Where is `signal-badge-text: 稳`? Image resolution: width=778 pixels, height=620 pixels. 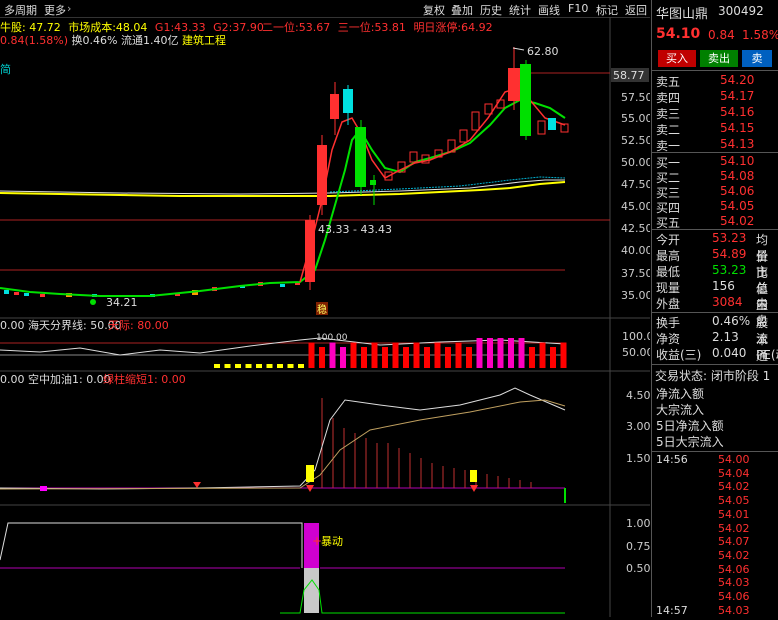
signal-badge-text: 稳 is located at coordinates (322, 309).